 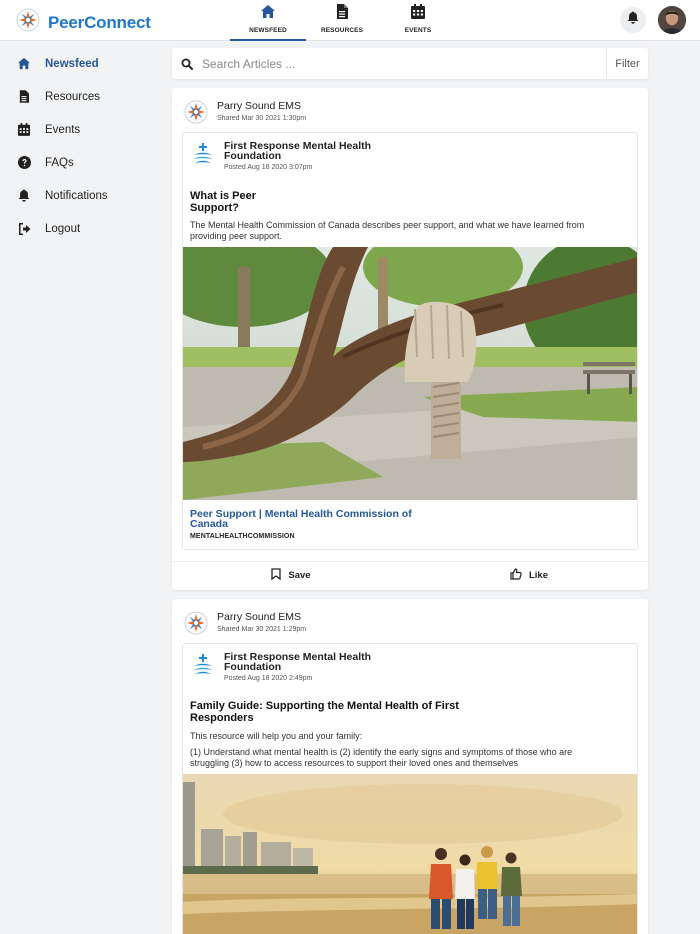 What do you see at coordinates (230, 202) in the screenshot?
I see `article-title: What is Peer Support?` at bounding box center [230, 202].